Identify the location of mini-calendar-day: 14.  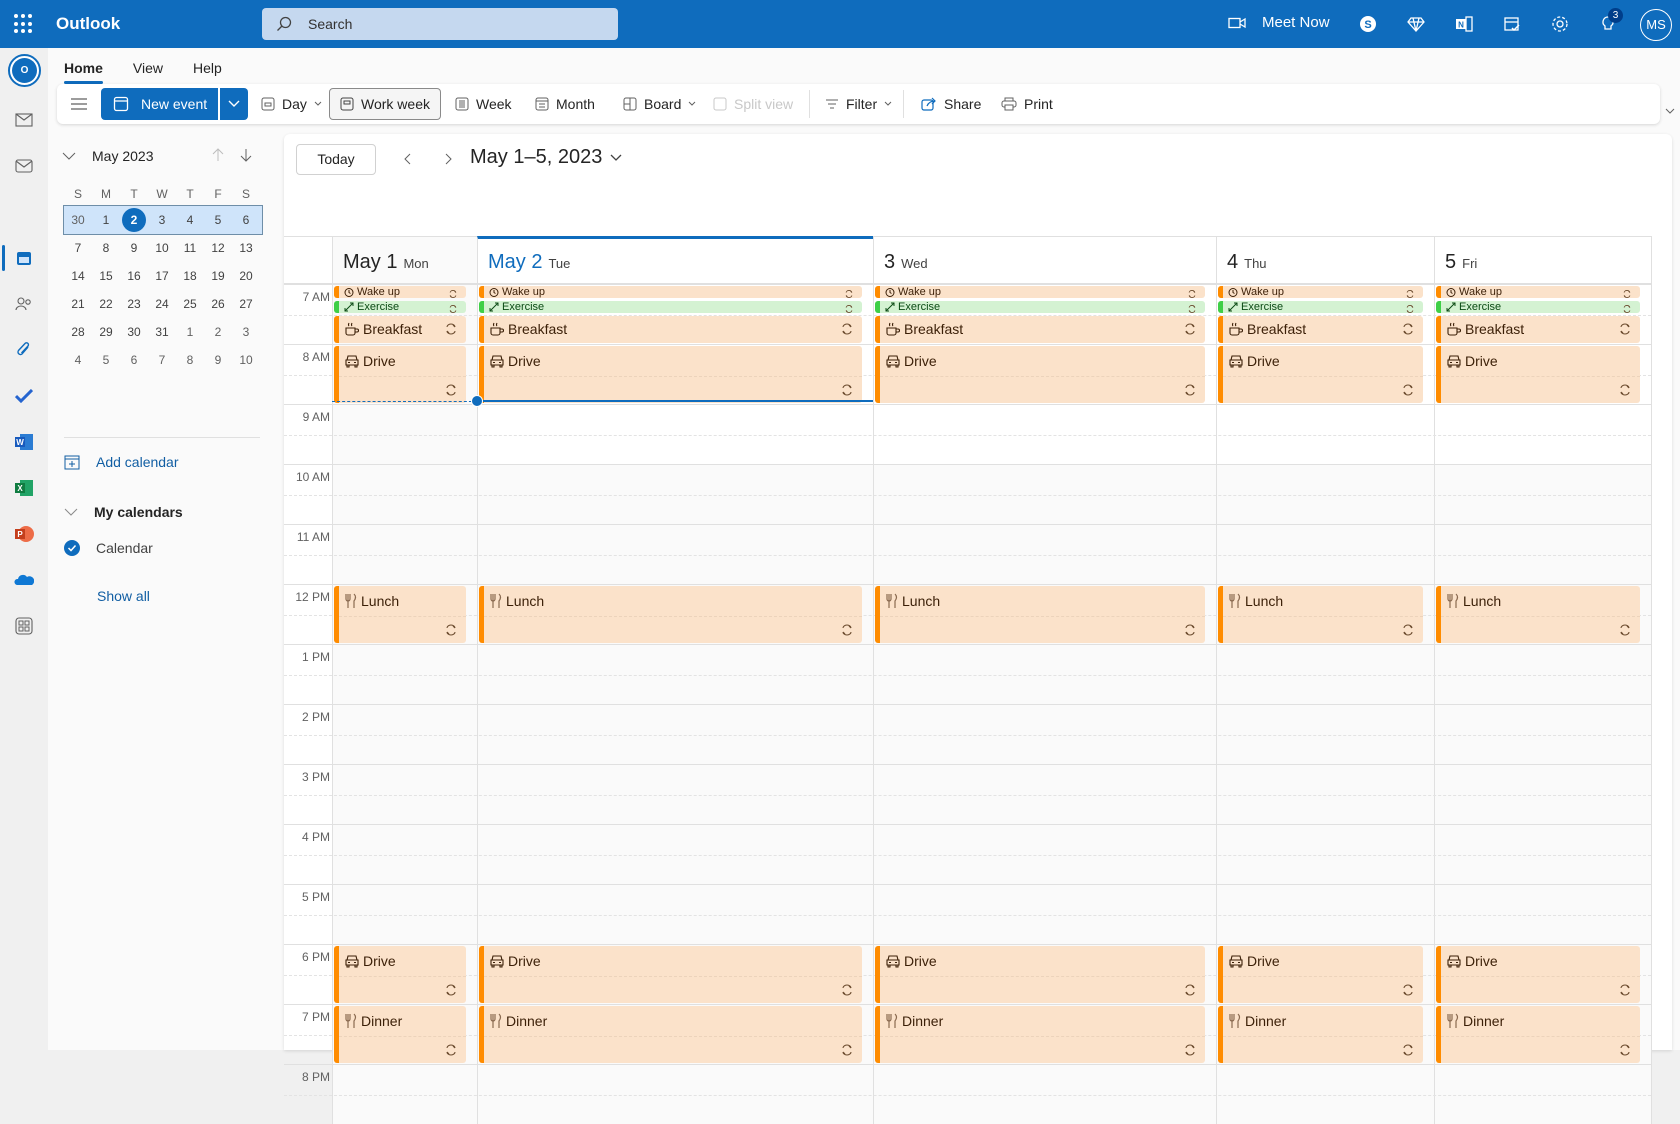
(77, 276).